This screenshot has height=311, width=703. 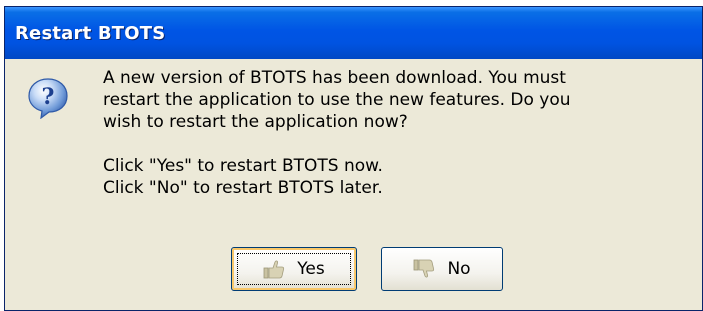 What do you see at coordinates (311, 269) in the screenshot?
I see `yes-button-label: Yes` at bounding box center [311, 269].